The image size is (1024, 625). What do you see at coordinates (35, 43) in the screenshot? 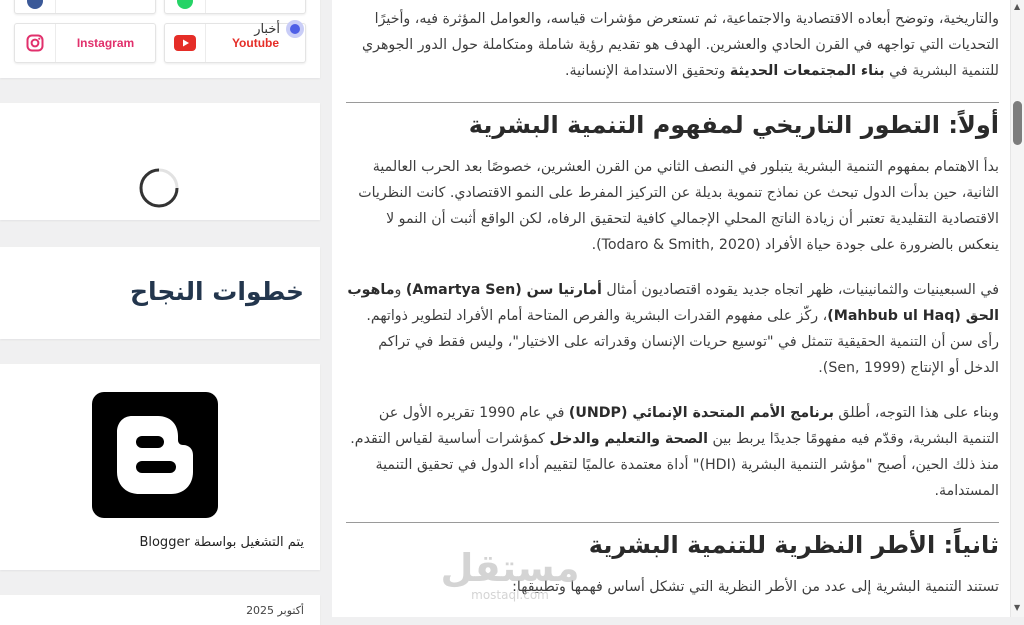
I see `instagram-icon` at bounding box center [35, 43].